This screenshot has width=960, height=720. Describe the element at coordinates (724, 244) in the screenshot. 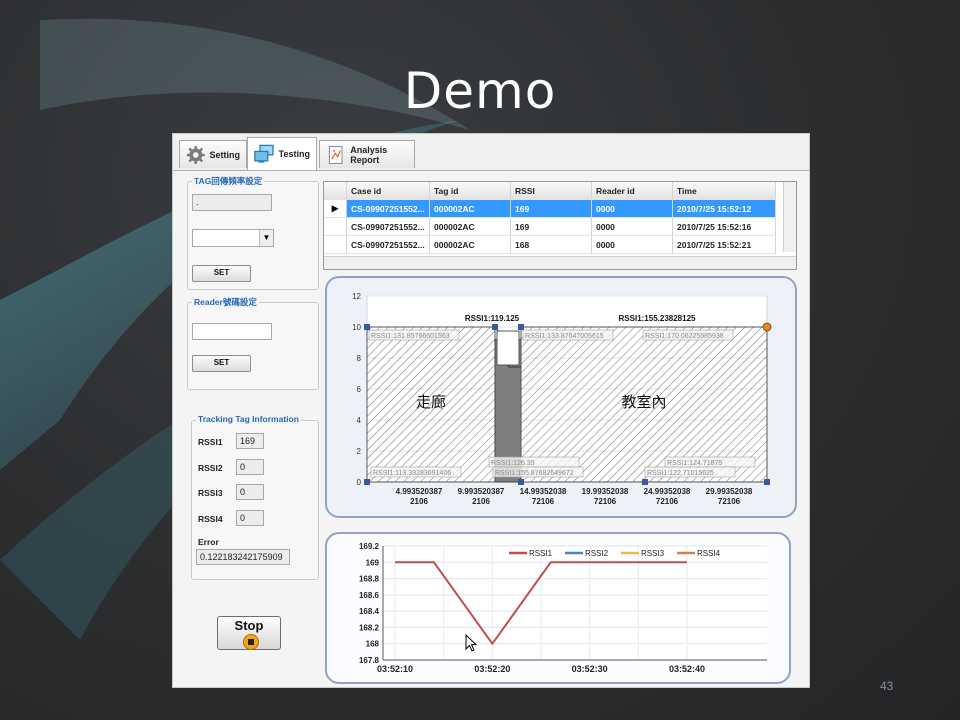

I see `table-cell: 2010/7/25 15:52:21` at that location.